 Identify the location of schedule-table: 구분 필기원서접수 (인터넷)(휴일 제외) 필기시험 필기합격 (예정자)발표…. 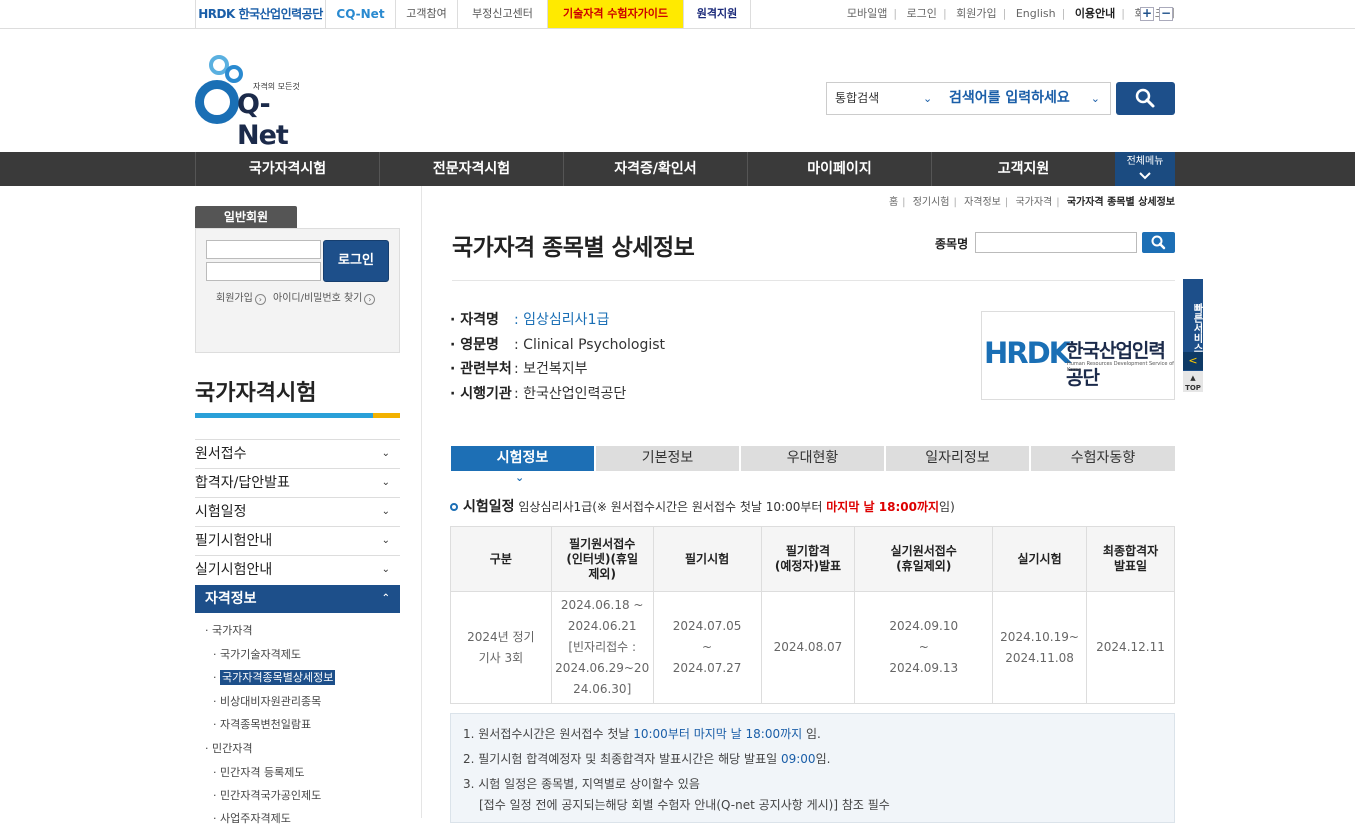
(812, 615).